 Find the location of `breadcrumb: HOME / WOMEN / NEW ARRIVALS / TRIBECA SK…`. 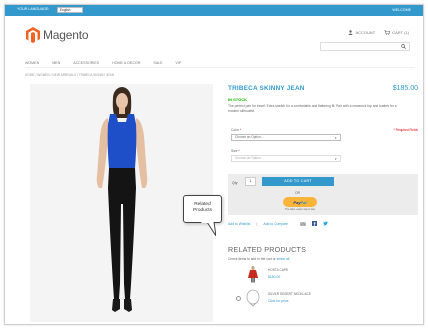

breadcrumb: HOME / WOMEN / NEW ARRIVALS / TRIBECA SK… is located at coordinates (69, 75).